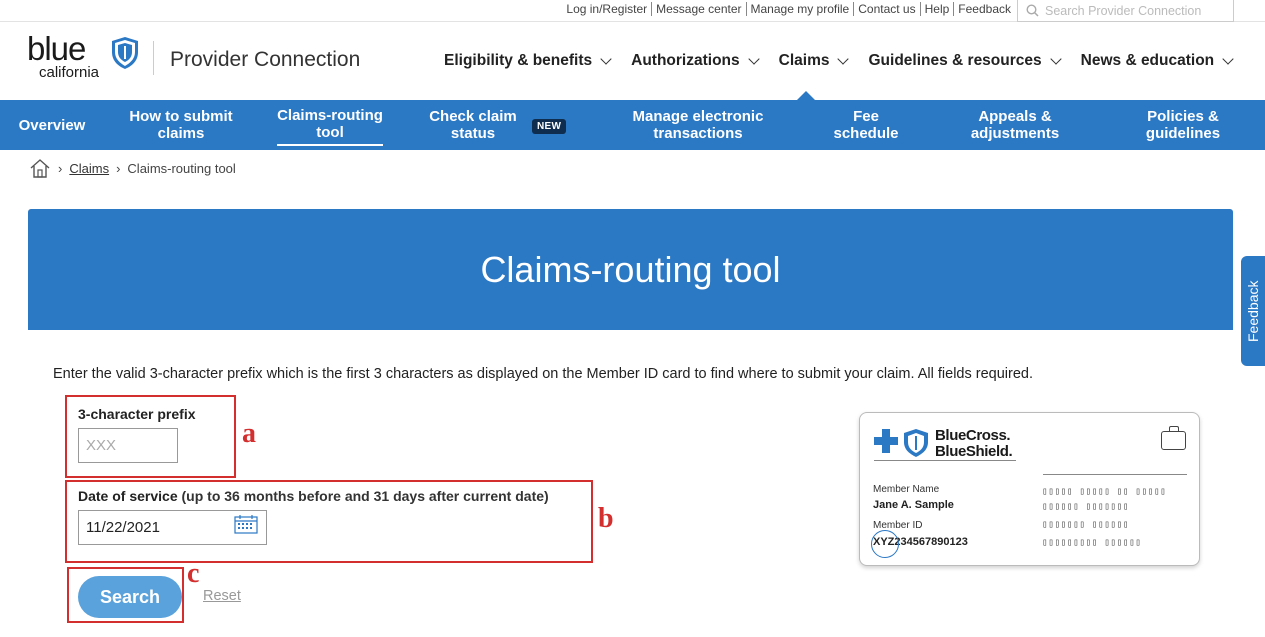 Image resolution: width=1265 pixels, height=637 pixels. What do you see at coordinates (606, 9) in the screenshot?
I see `login-link: Log in/Register` at bounding box center [606, 9].